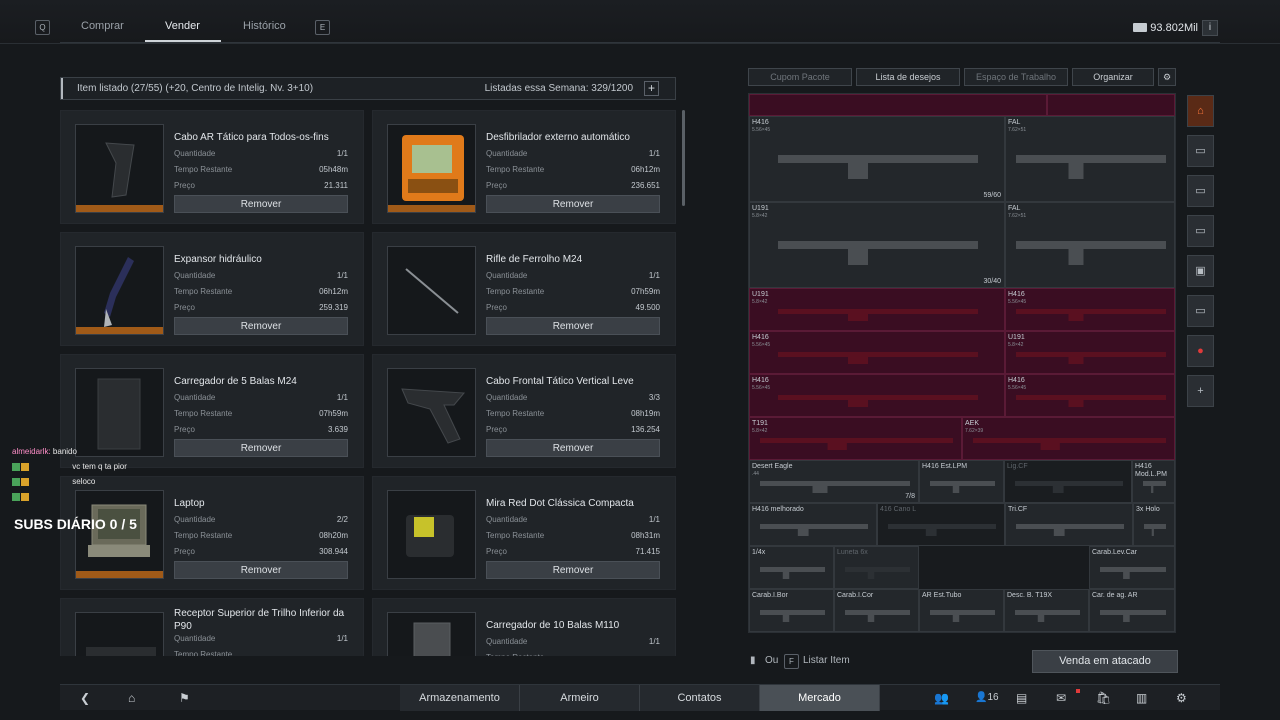  Describe the element at coordinates (1200, 191) in the screenshot. I see `case-icon: ▭` at that location.